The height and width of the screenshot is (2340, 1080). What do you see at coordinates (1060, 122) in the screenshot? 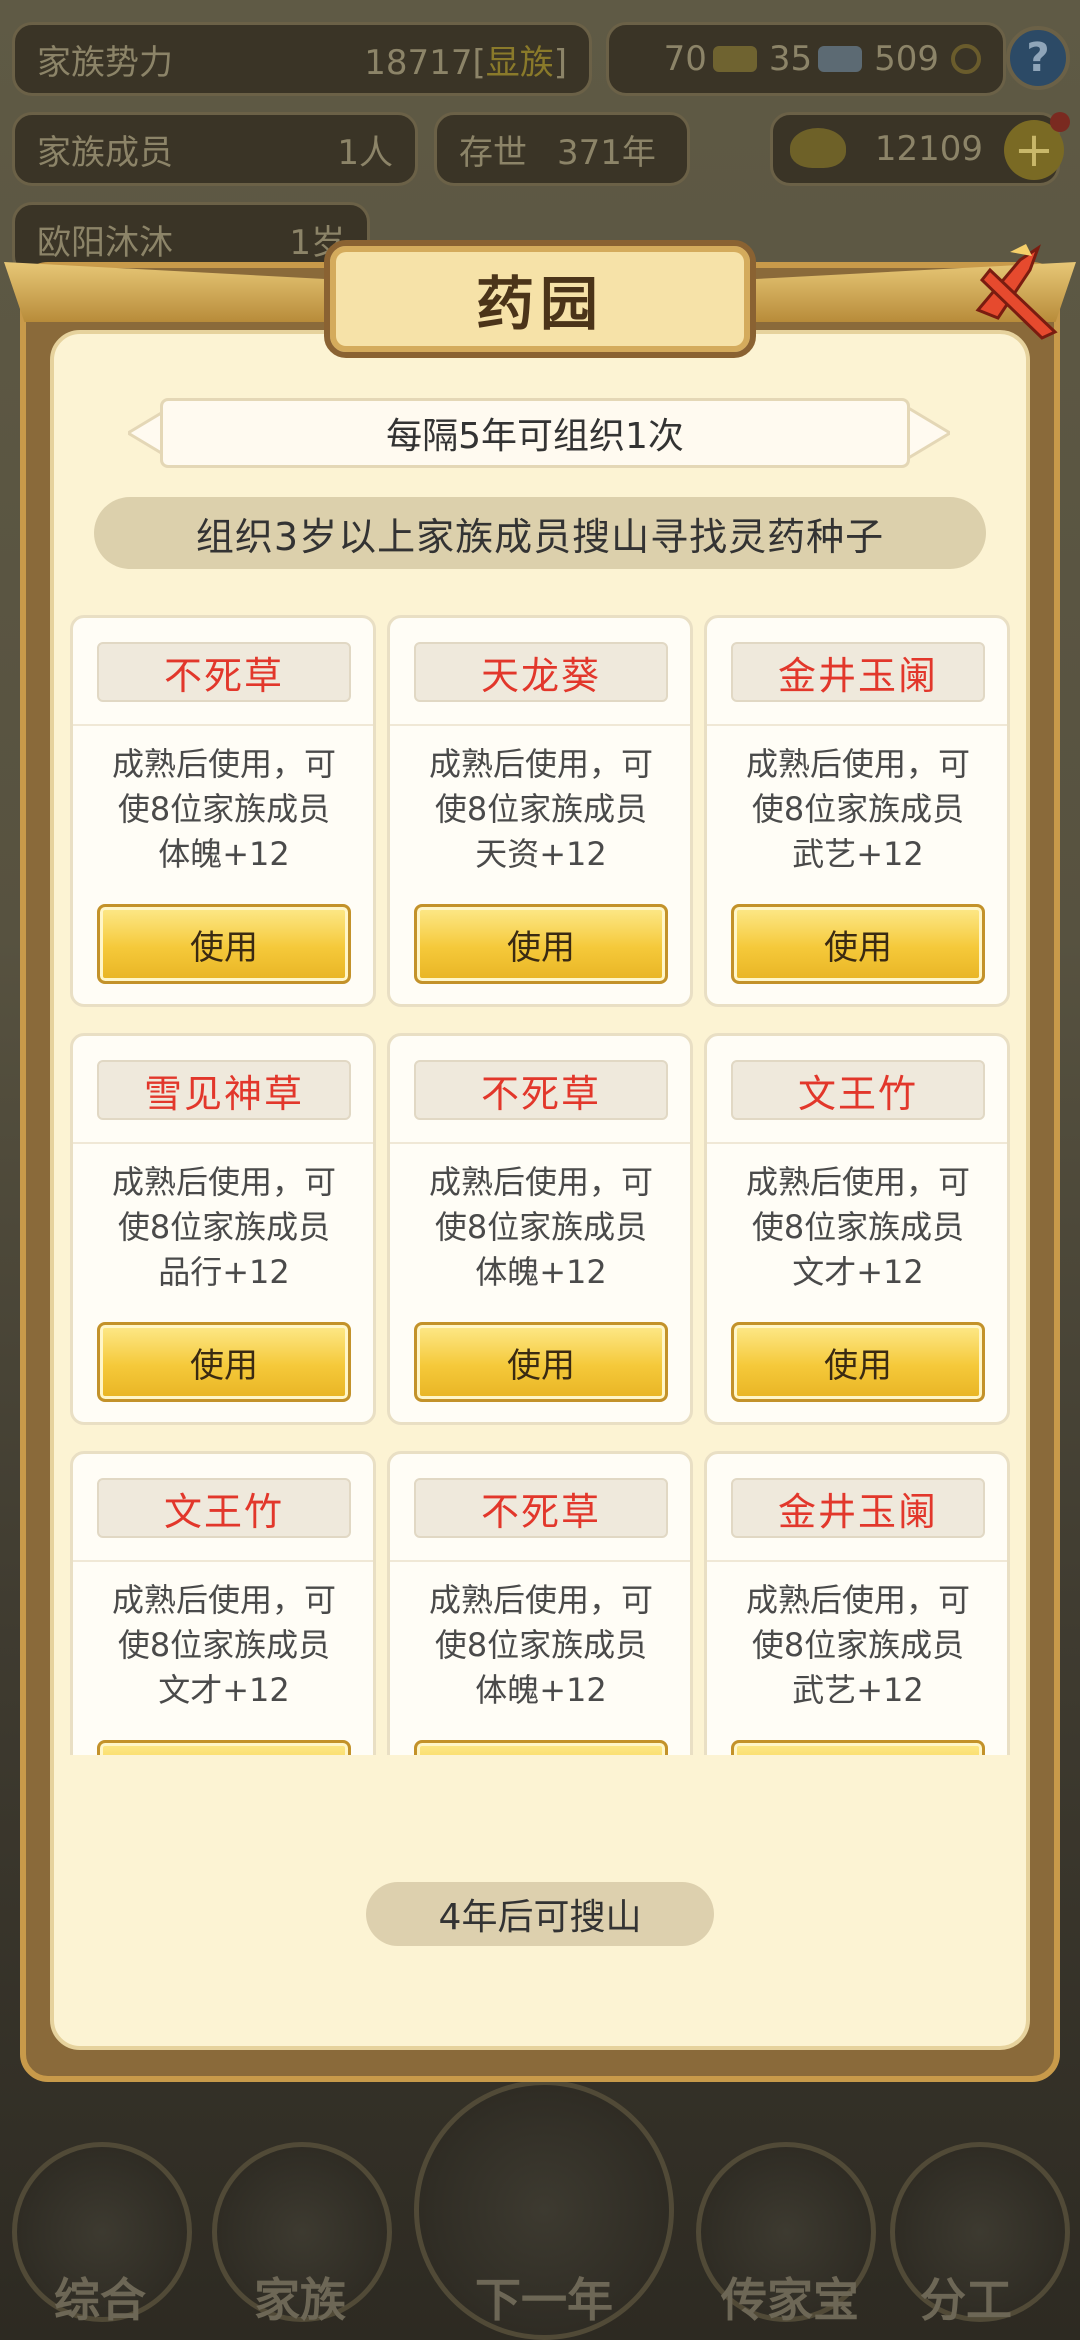
I see `notification-dot` at bounding box center [1060, 122].